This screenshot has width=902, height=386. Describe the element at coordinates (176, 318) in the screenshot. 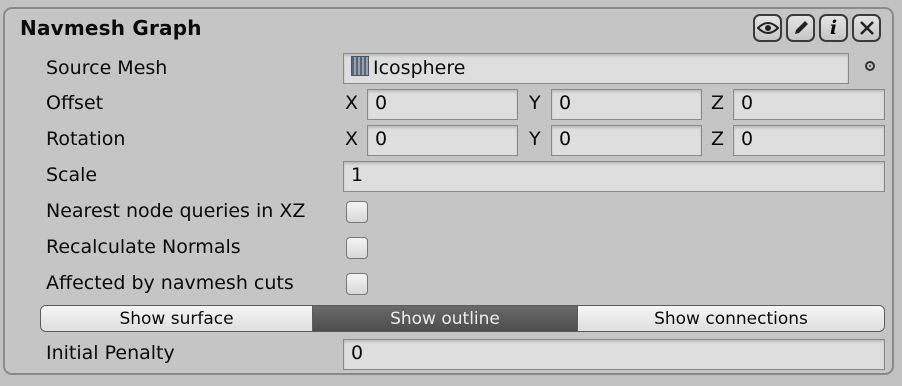

I see `show-surface-button: Show surface` at that location.